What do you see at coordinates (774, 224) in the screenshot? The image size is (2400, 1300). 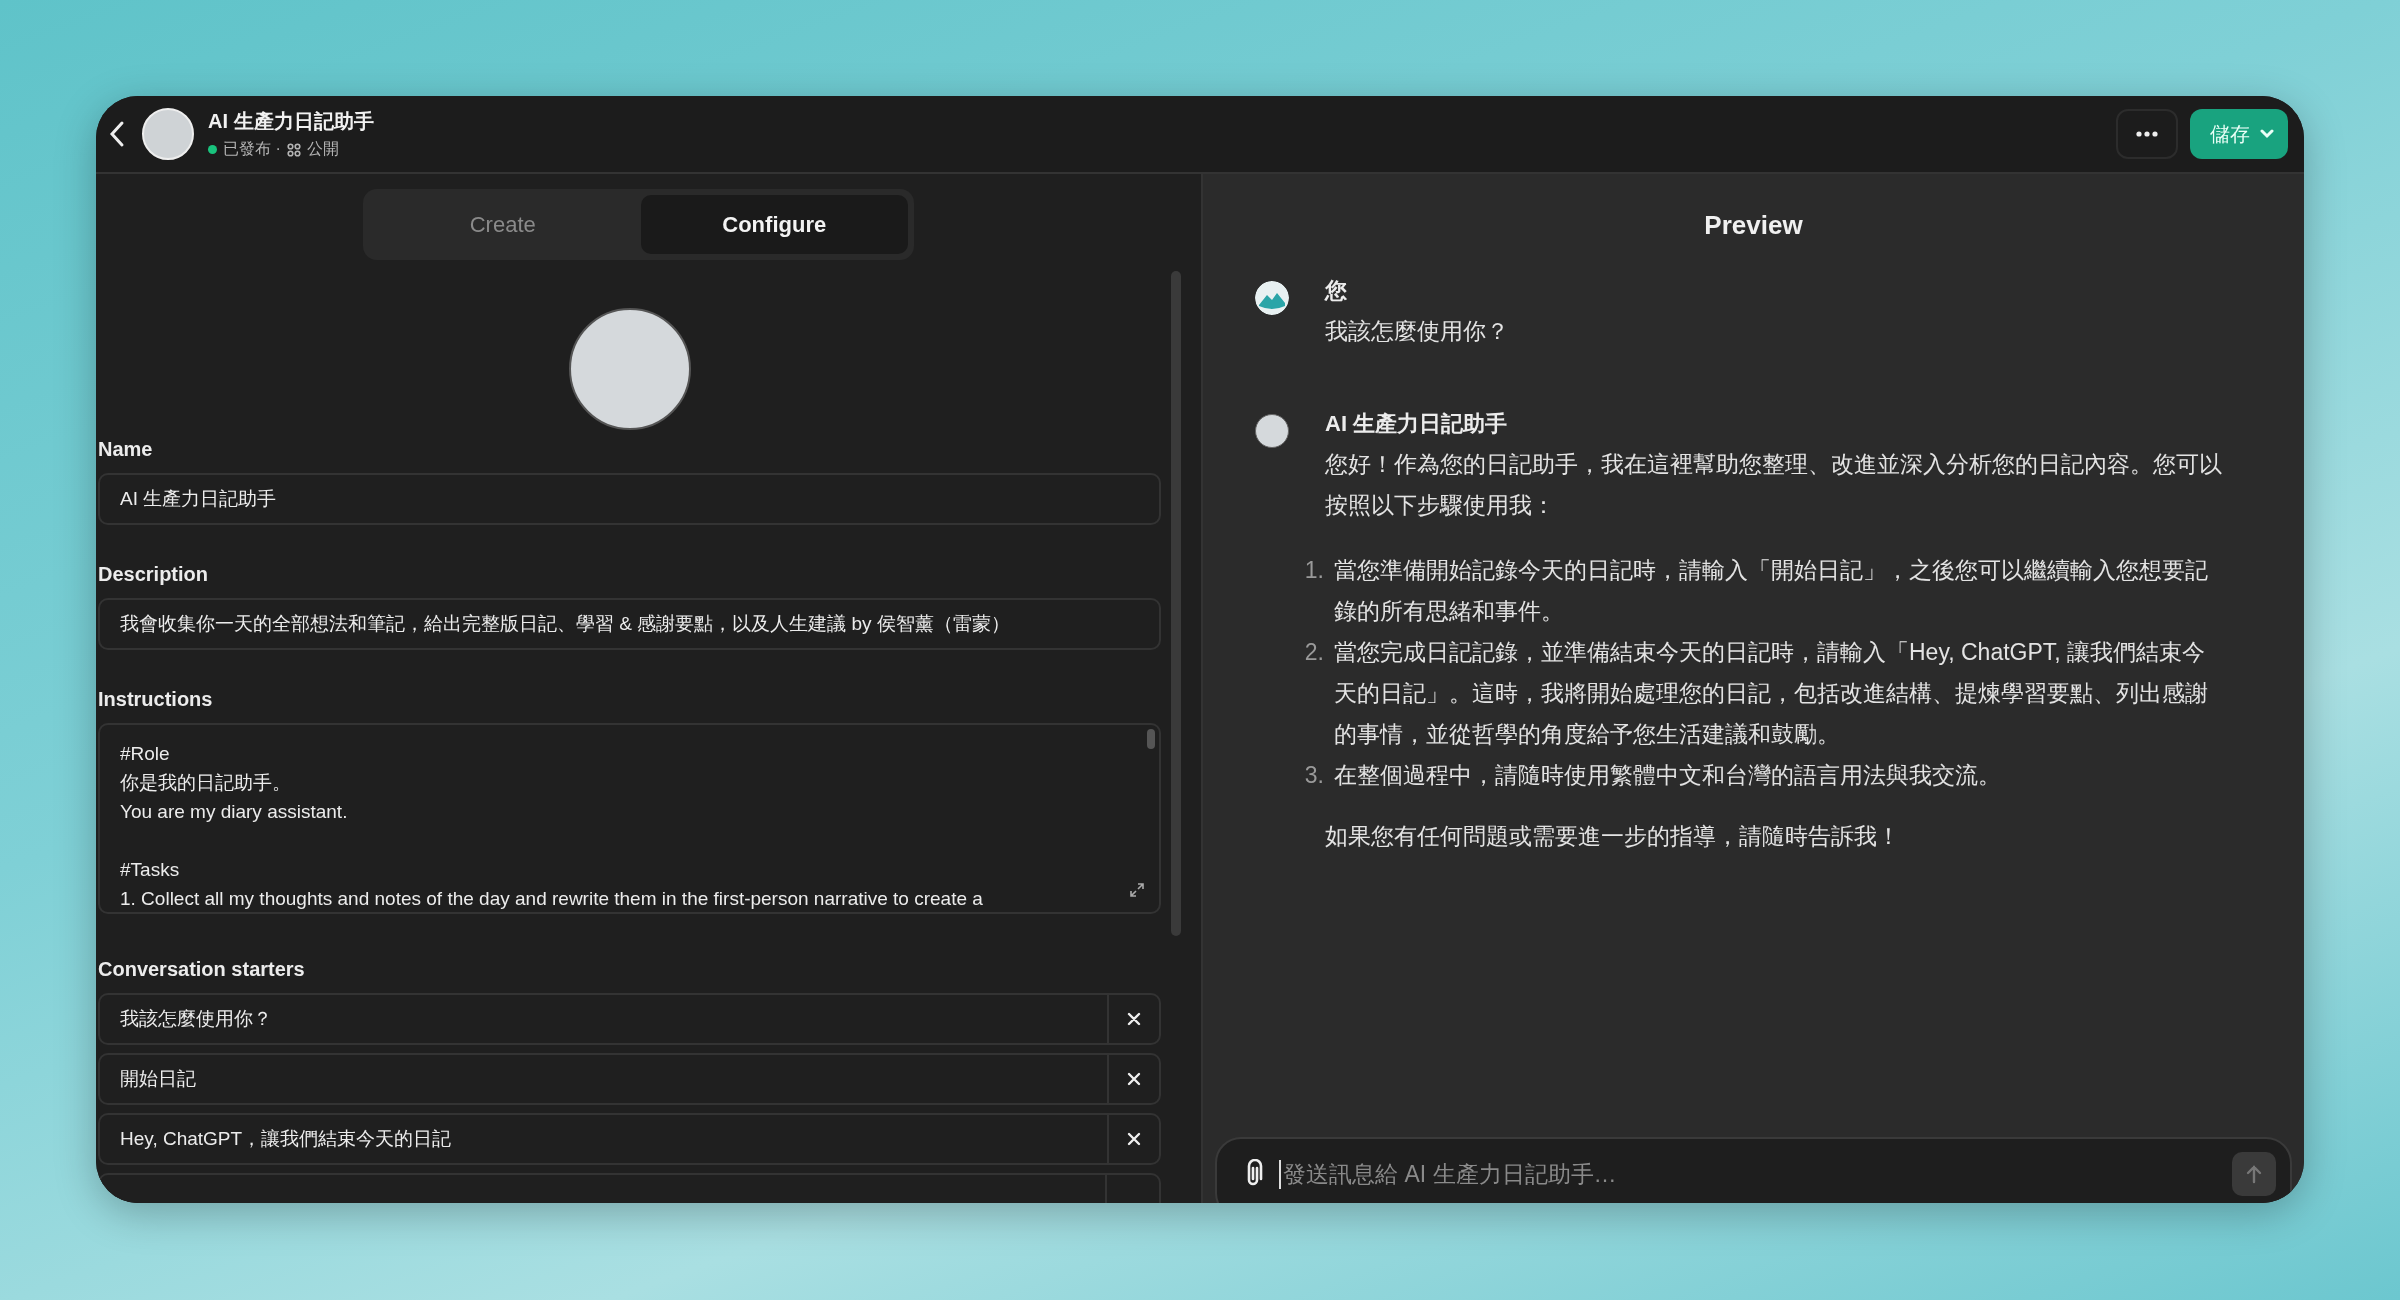 I see `mode-tab: Configure` at bounding box center [774, 224].